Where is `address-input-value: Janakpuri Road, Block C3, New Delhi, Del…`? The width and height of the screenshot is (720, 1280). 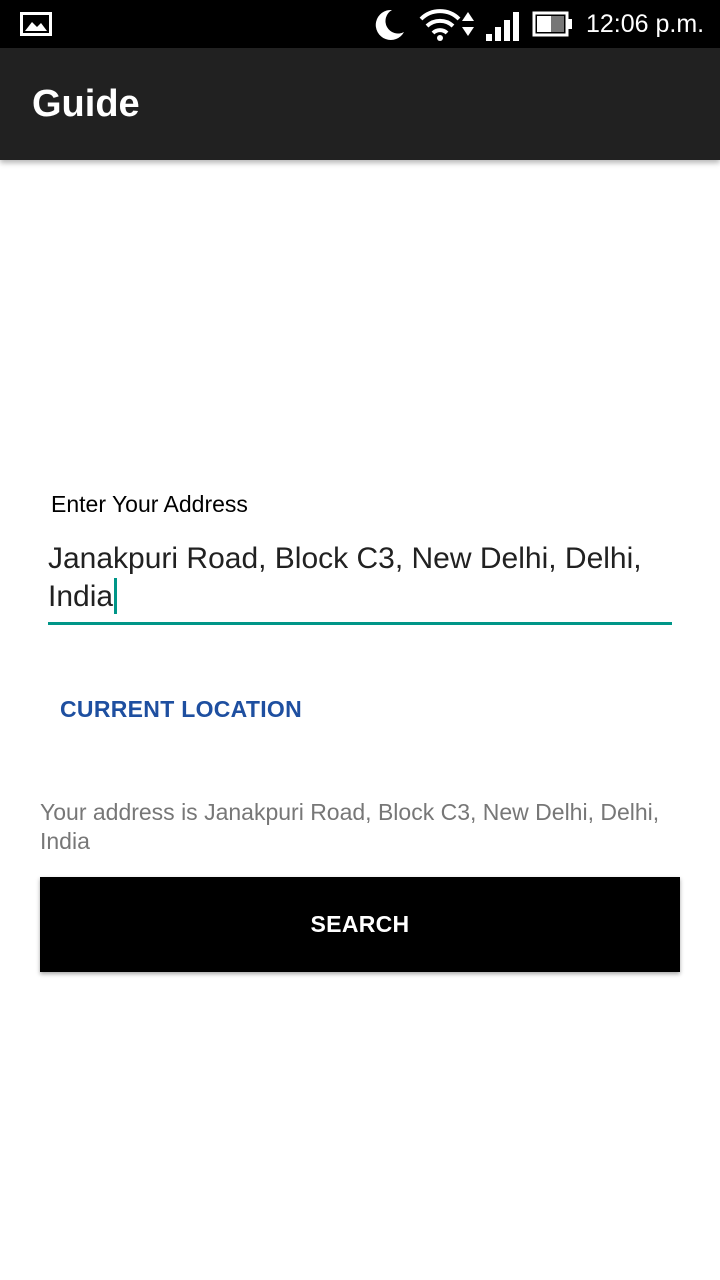
address-input-value: Janakpuri Road, Block C3, New Delhi, Del… is located at coordinates (345, 577).